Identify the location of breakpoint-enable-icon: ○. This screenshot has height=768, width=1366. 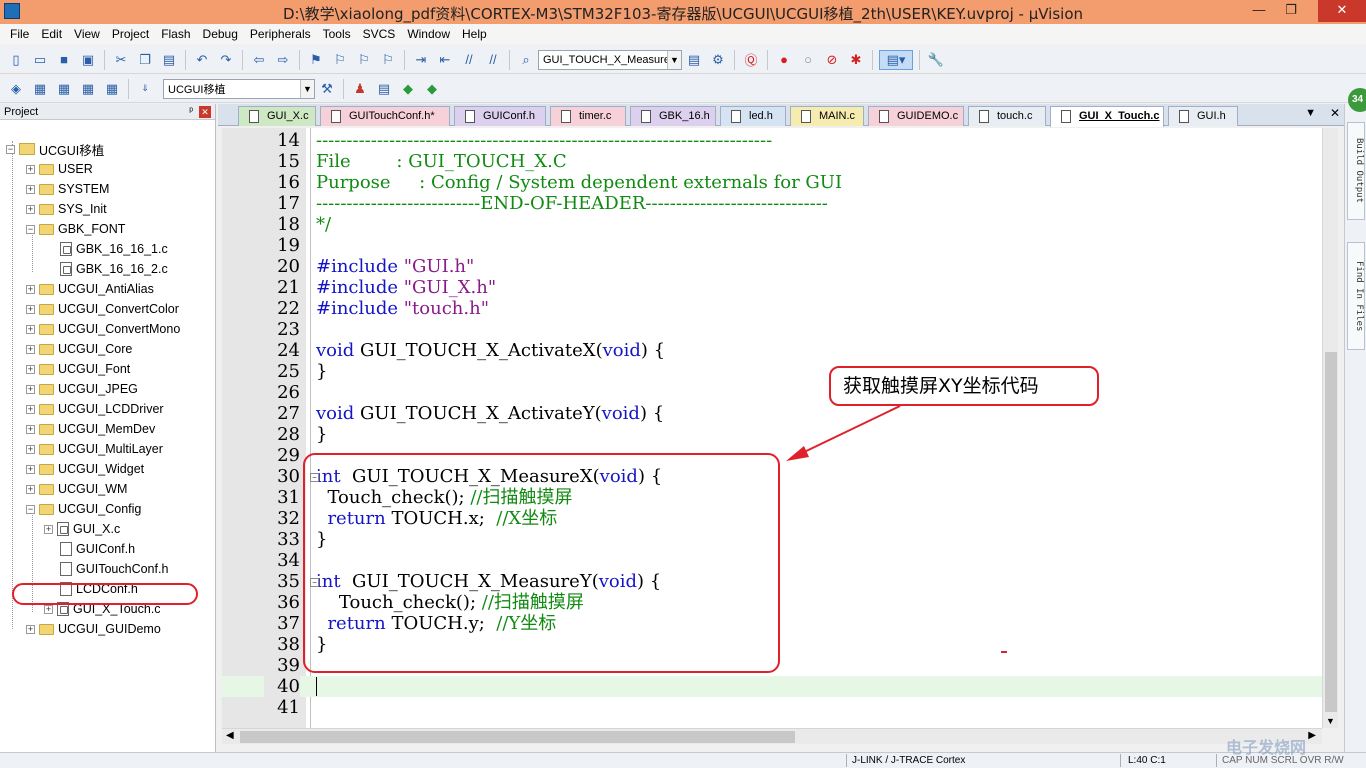
(808, 60).